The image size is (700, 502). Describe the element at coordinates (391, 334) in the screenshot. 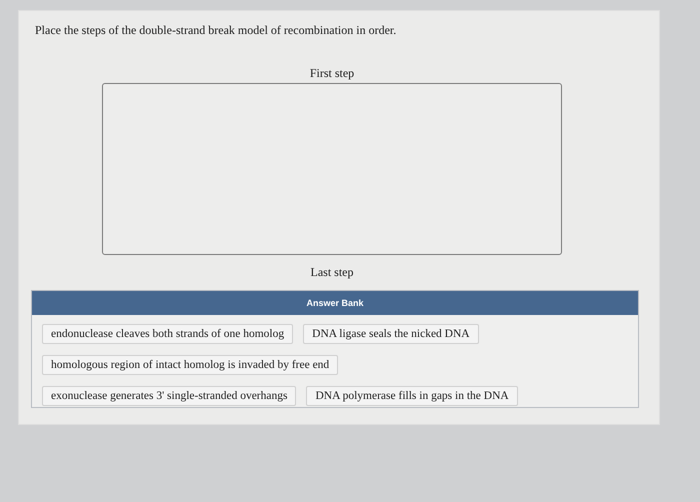

I see `answer-chip: DNA ligase seals the nicked DNA` at that location.